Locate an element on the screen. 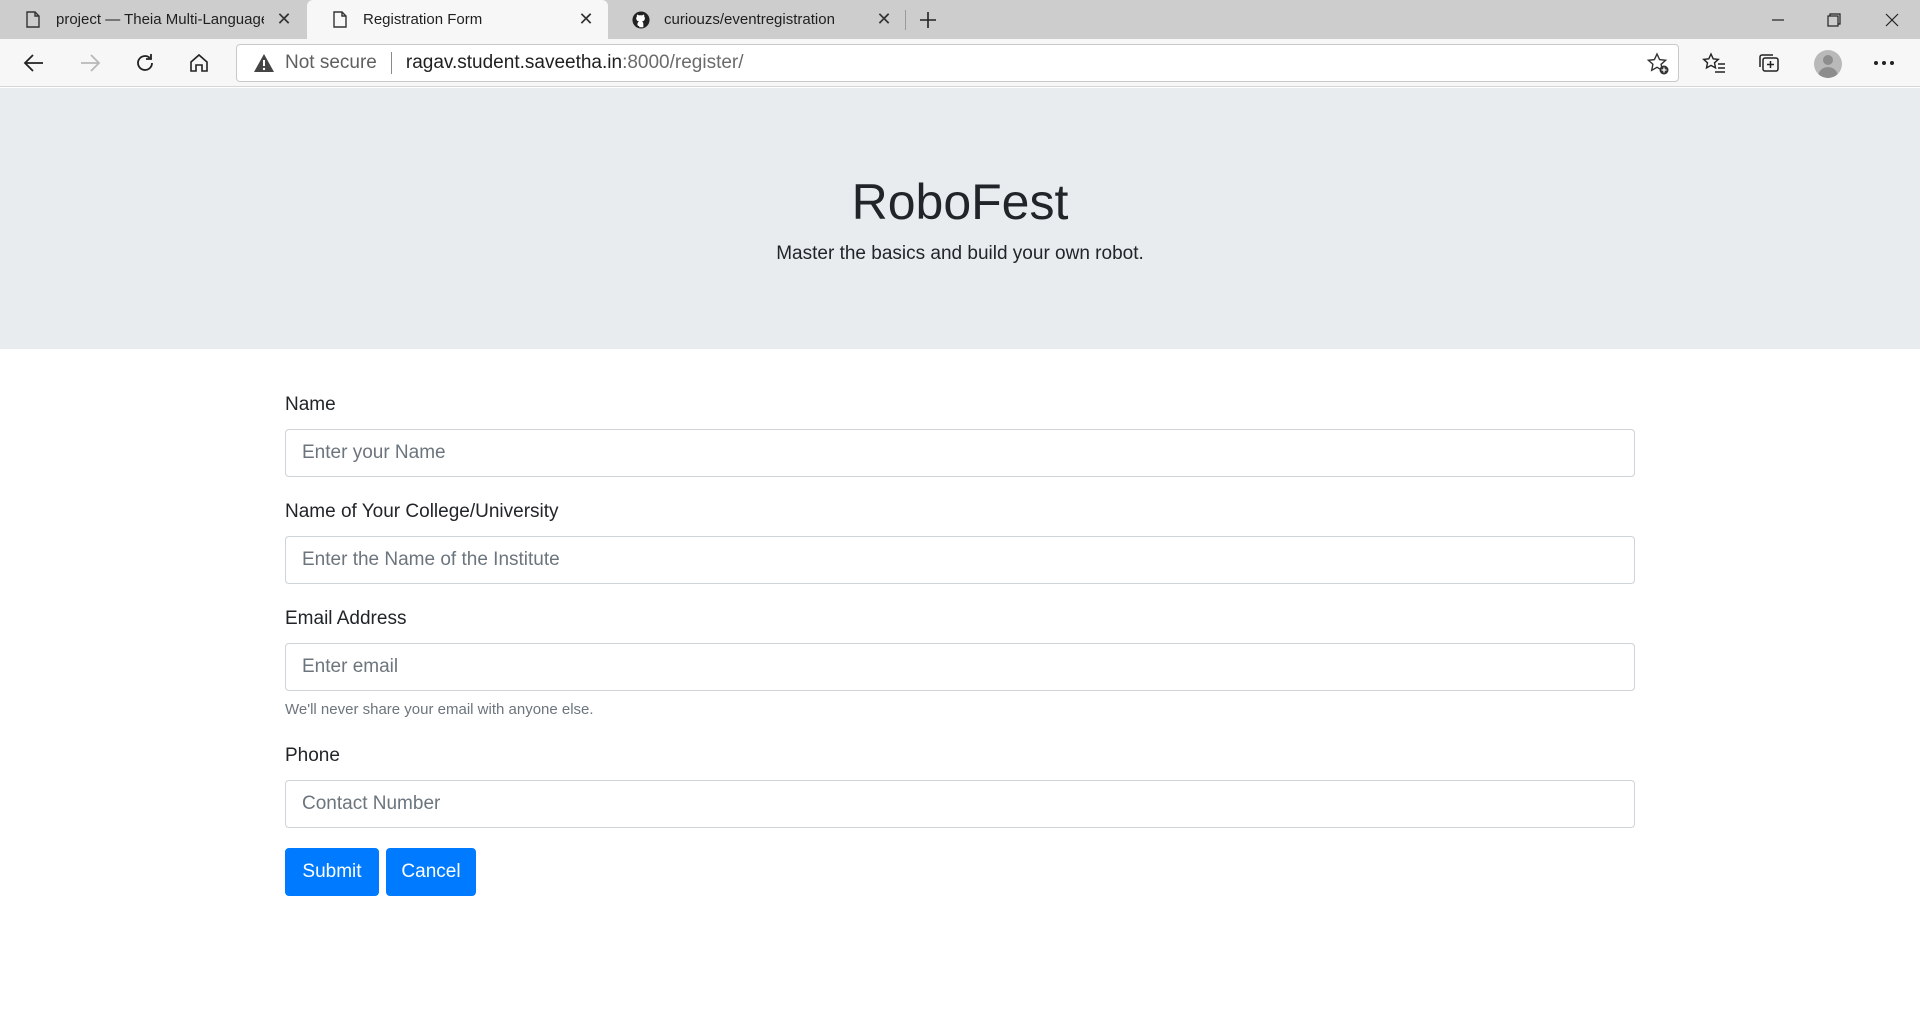 This screenshot has height=1030, width=1920. collections-button is located at coordinates (1769, 63).